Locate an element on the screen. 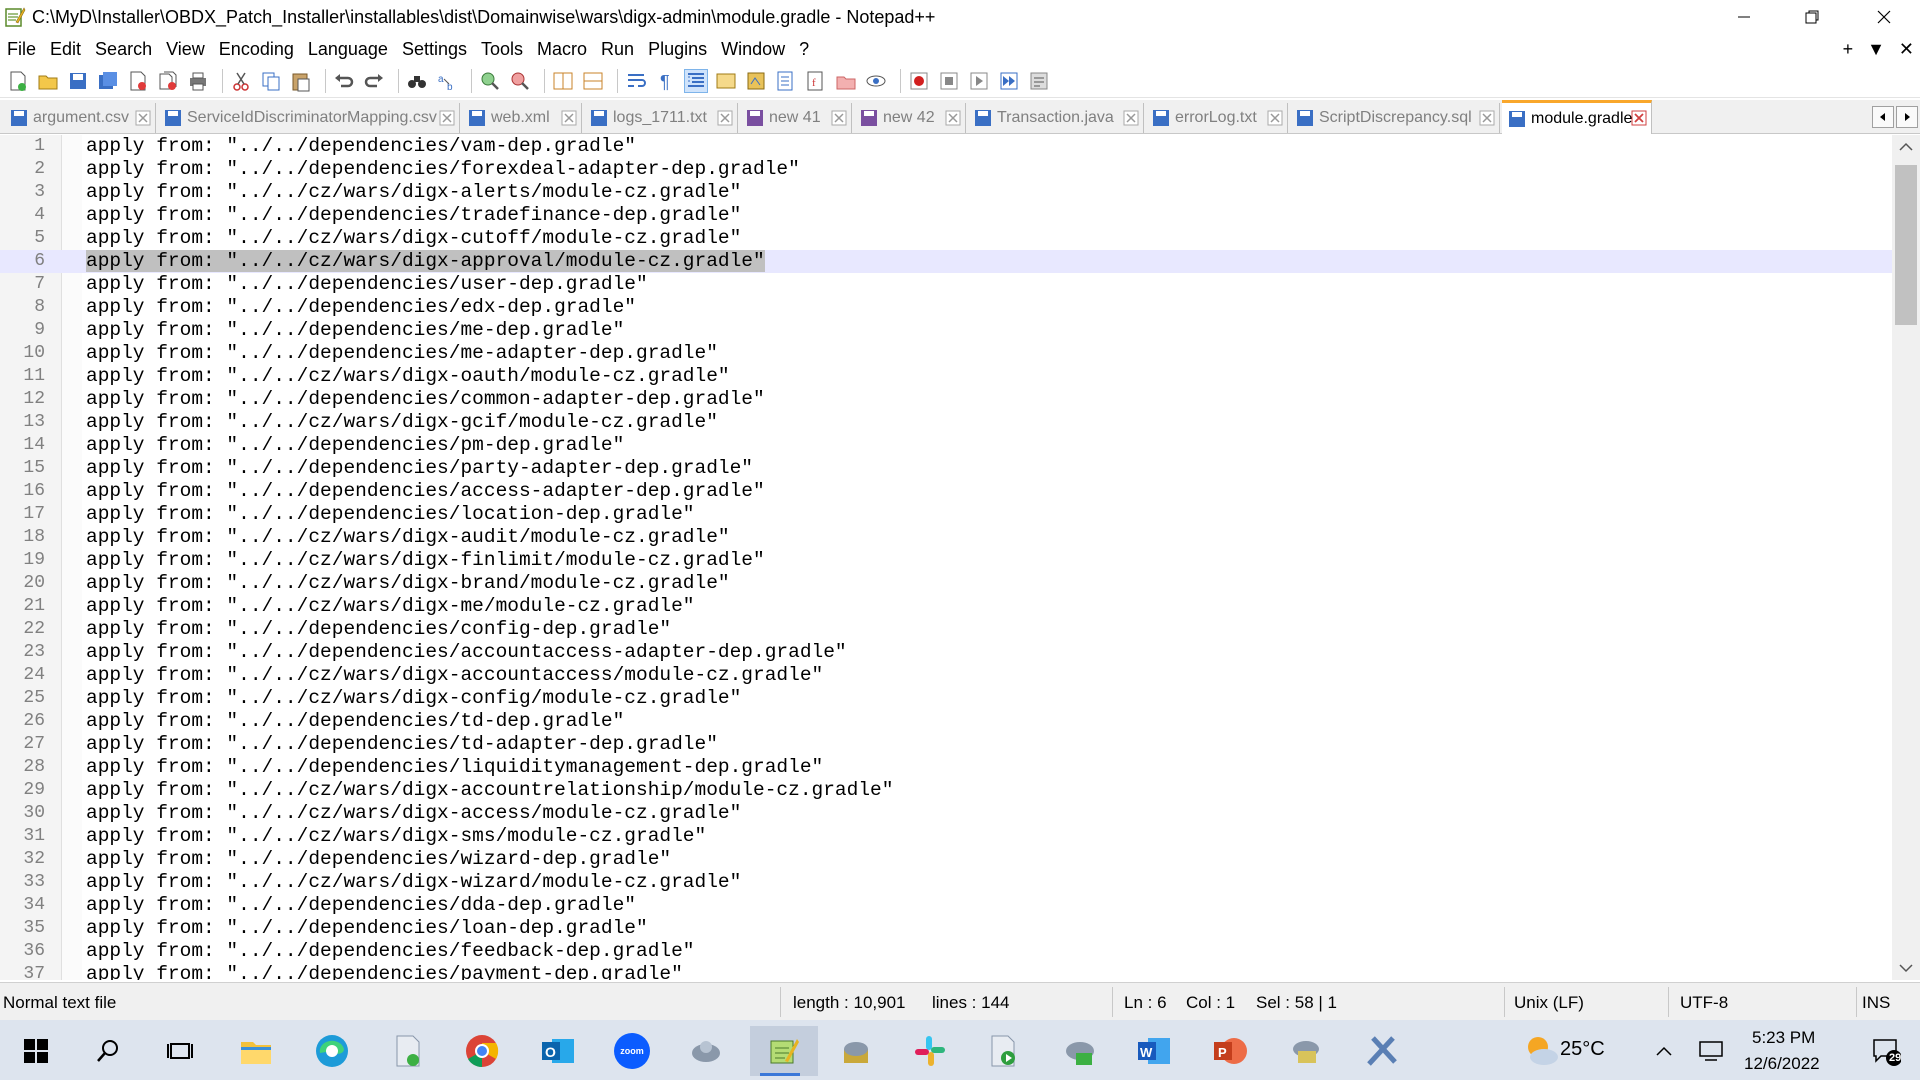  task-view-button is located at coordinates (180, 1051).